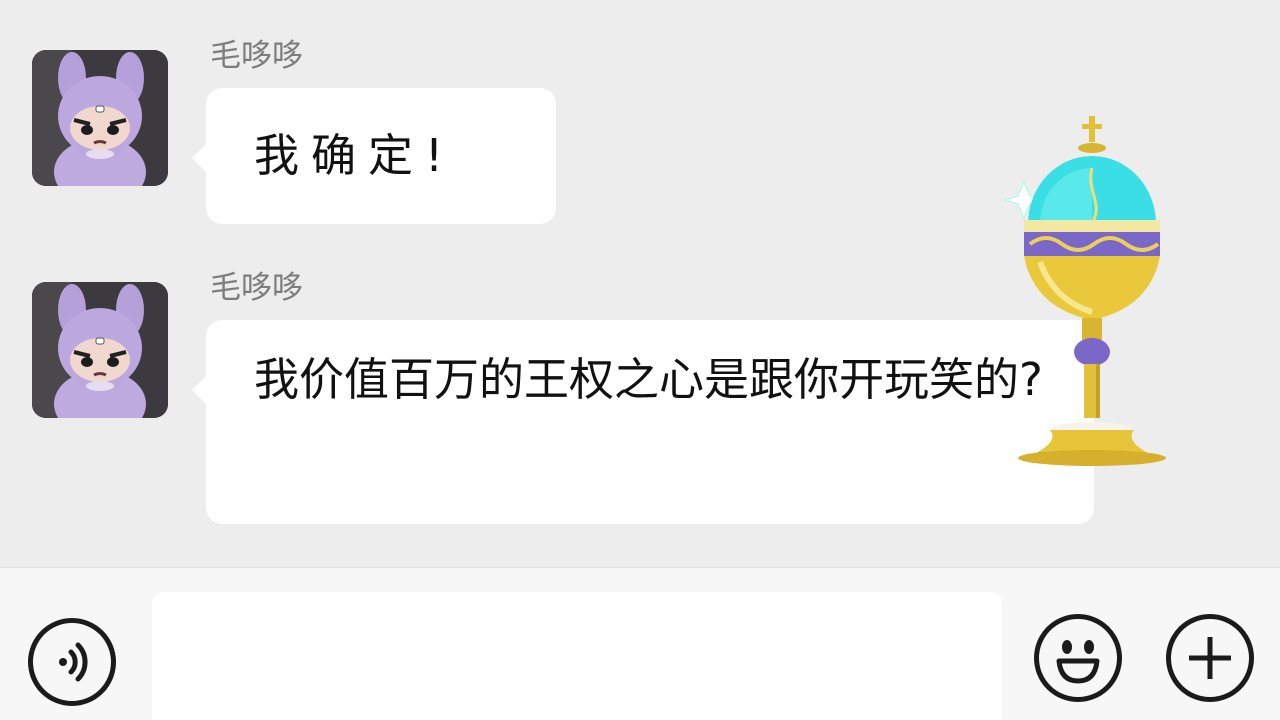 This screenshot has height=720, width=1280. I want to click on plus-icon, so click(1210, 658).